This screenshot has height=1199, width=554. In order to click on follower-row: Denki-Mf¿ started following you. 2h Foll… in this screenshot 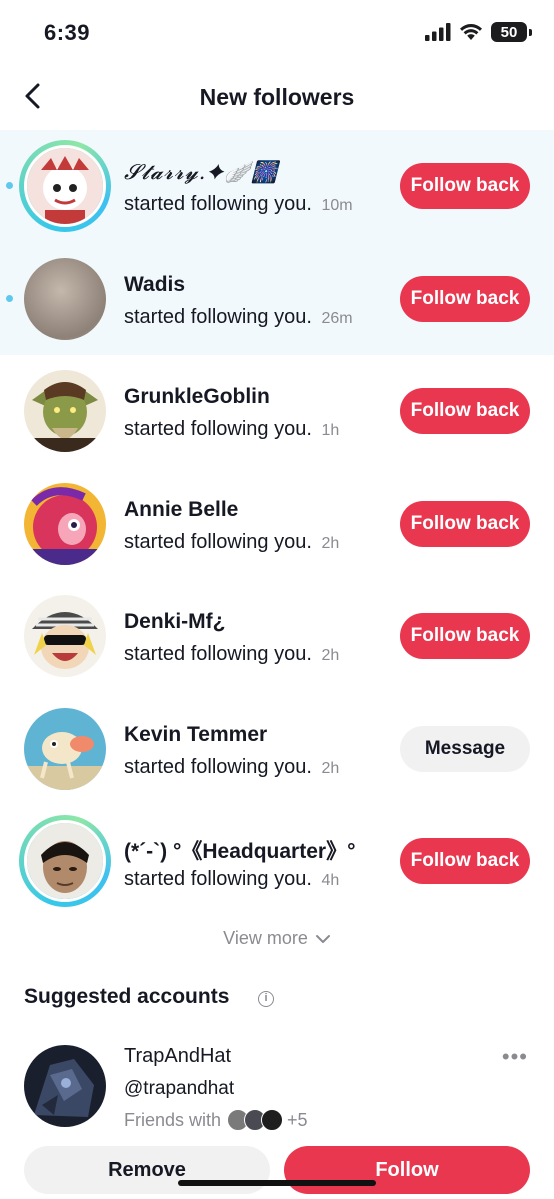, I will do `click(277, 636)`.